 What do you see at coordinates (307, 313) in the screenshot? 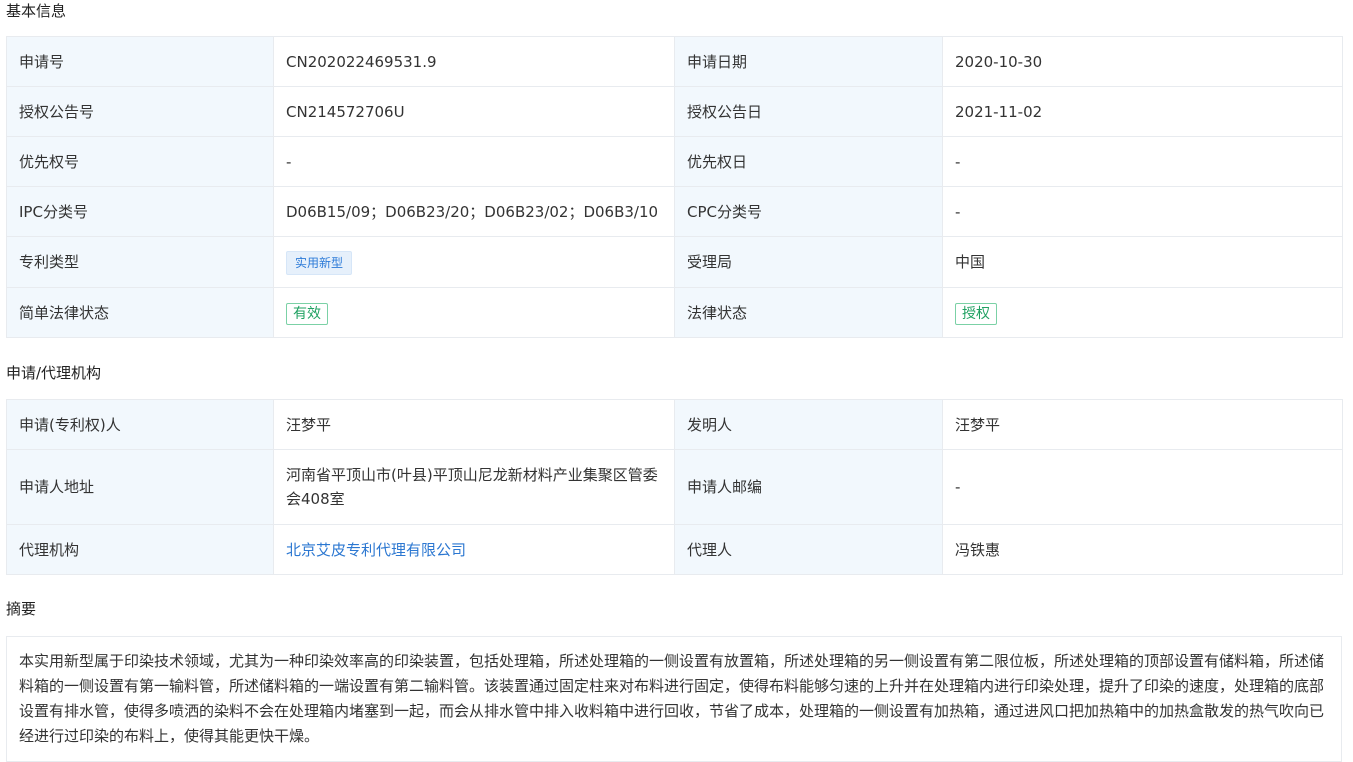
I see `simple-legal-status-badge: 有效` at bounding box center [307, 313].